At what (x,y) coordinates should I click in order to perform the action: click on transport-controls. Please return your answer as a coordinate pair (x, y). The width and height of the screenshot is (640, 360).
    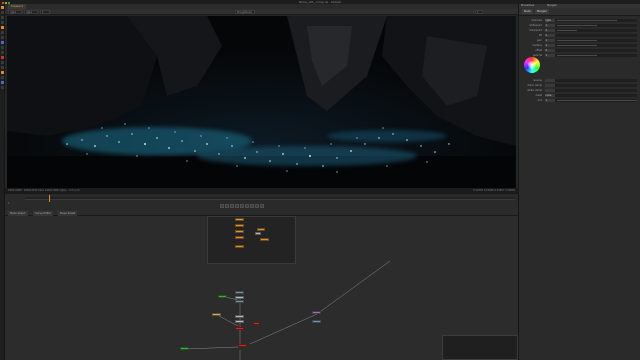
    Looking at the image, I should click on (242, 206).